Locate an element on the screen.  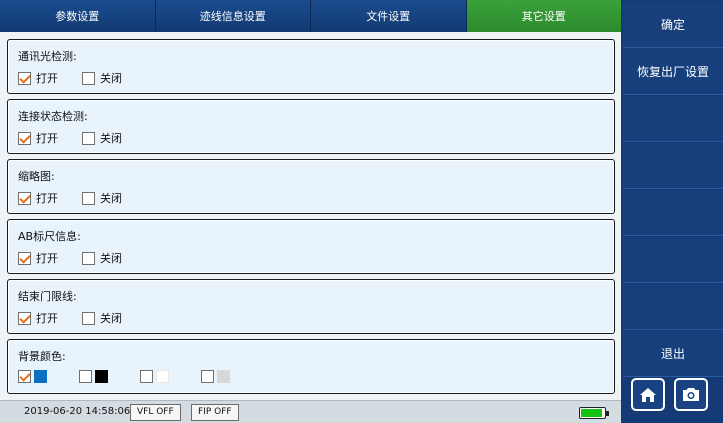
color-option-group is located at coordinates (140, 376).